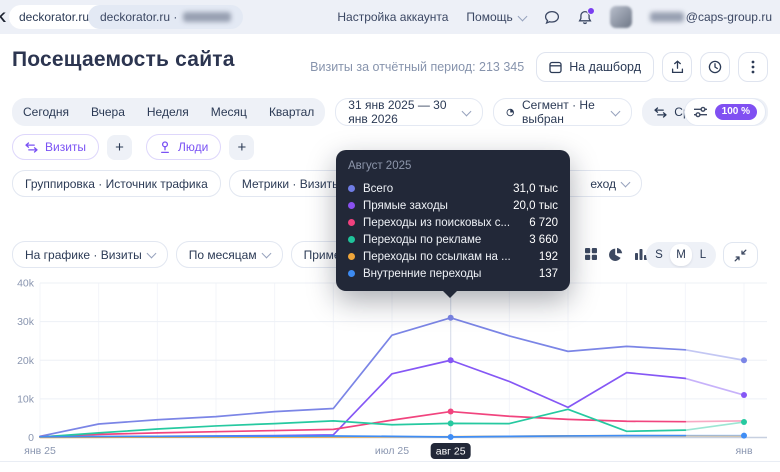  I want to click on tooltip-row: Всего 31,0 тыс, so click(453, 188).